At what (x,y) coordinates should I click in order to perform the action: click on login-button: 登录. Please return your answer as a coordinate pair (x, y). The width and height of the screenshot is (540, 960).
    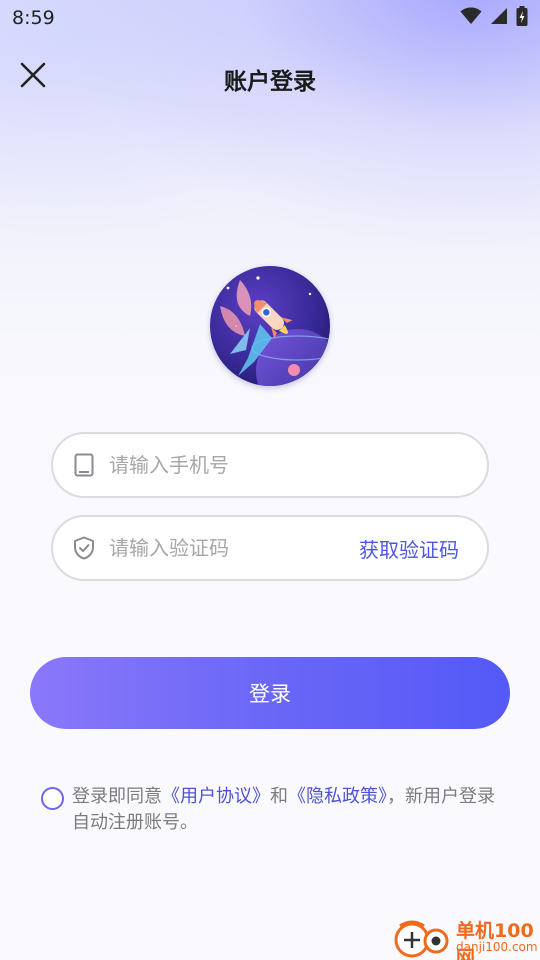
    Looking at the image, I should click on (270, 693).